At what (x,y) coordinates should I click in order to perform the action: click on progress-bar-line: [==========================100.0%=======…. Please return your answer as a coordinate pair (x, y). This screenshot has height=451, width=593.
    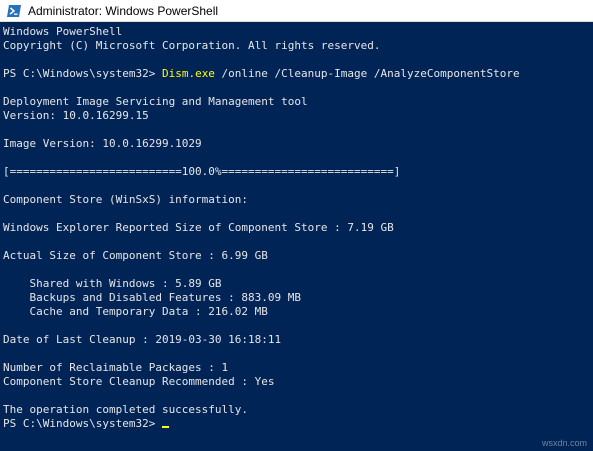
    Looking at the image, I should click on (202, 171).